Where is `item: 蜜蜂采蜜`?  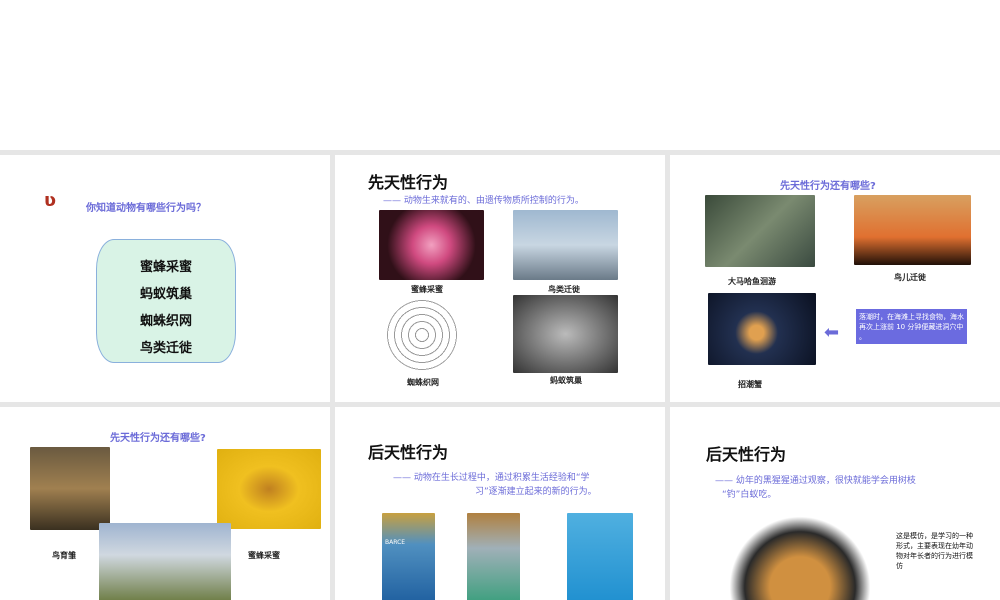 item: 蜜蜂采蜜 is located at coordinates (165, 267).